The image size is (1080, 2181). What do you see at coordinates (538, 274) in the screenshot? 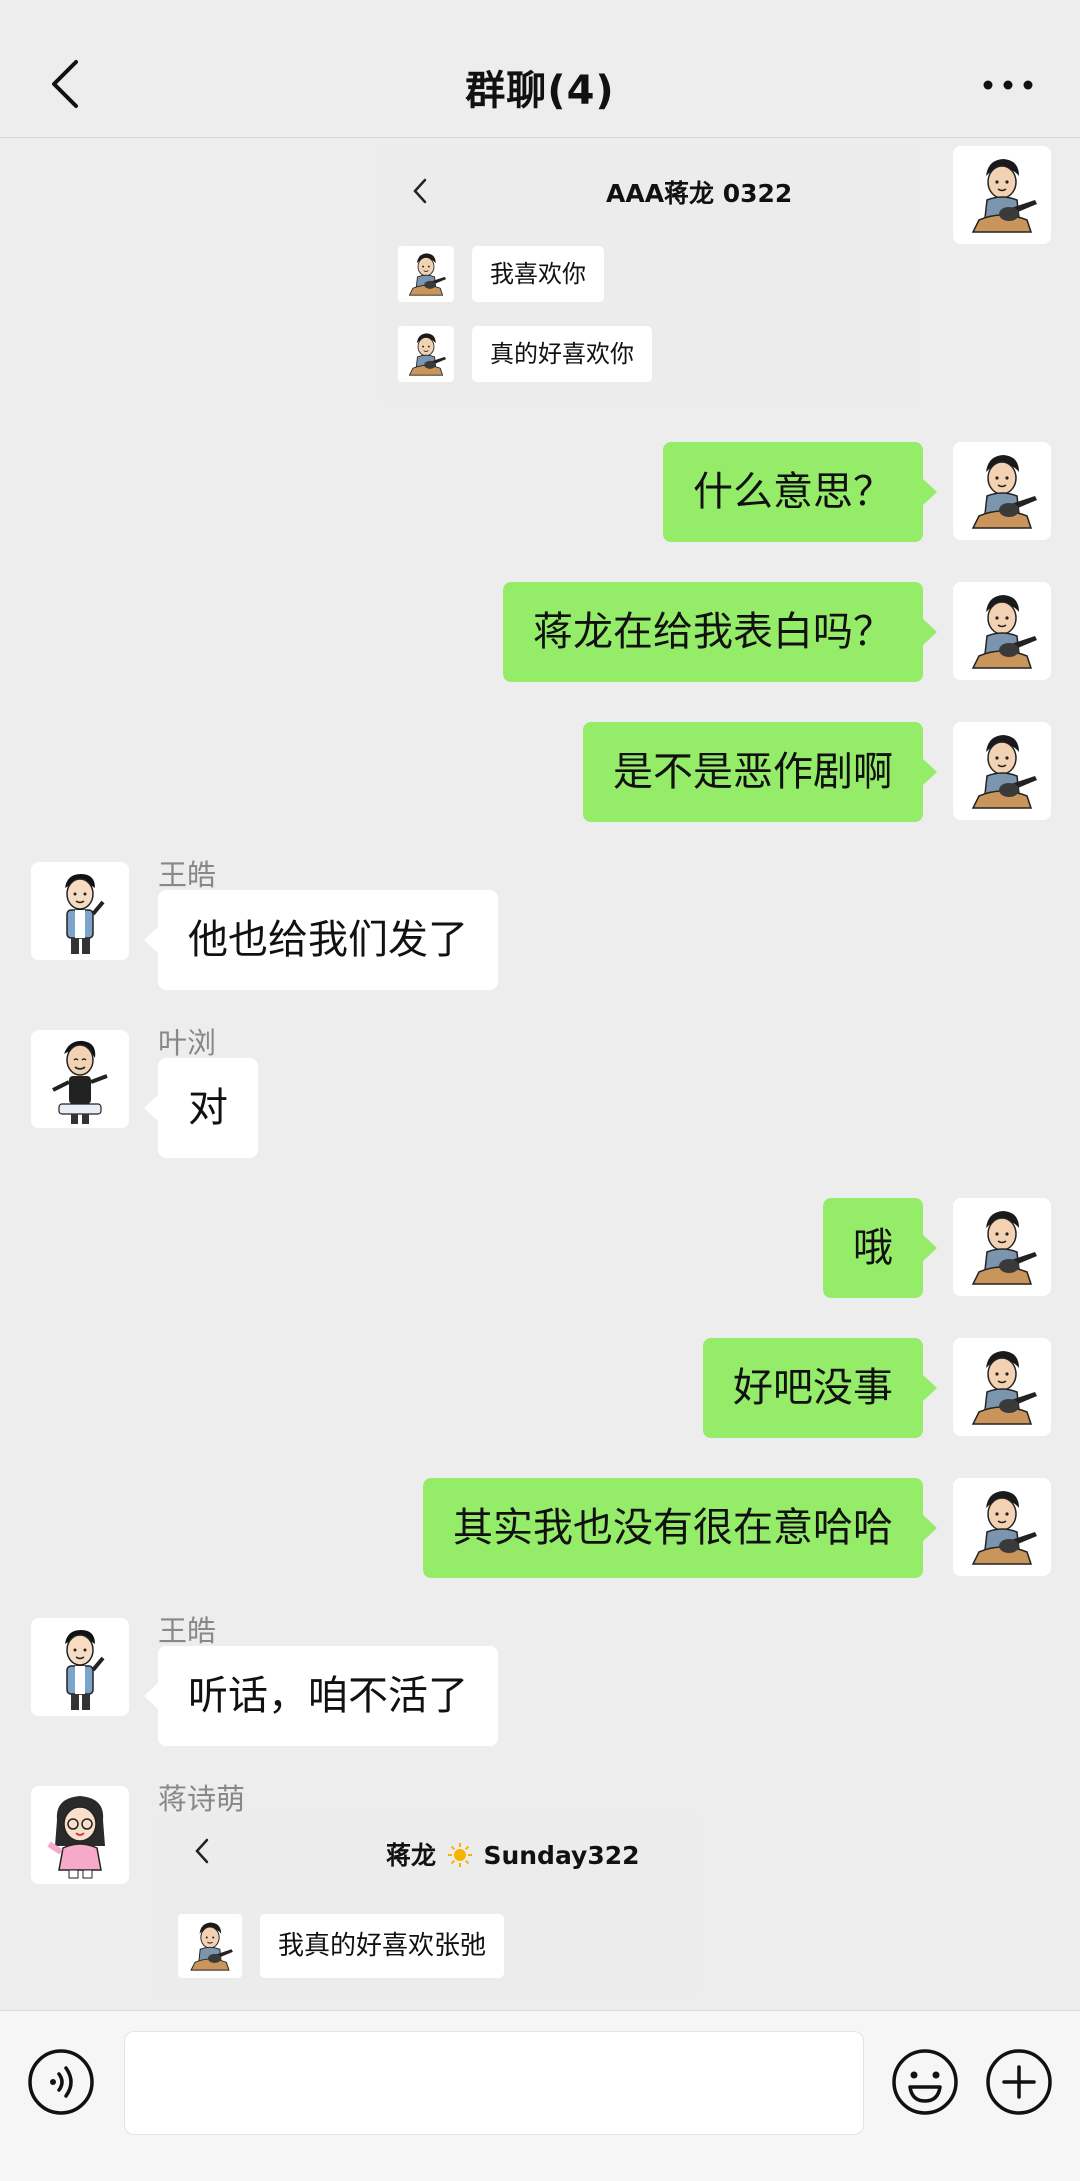
I see `image-message-bubble: 我喜欢你` at bounding box center [538, 274].